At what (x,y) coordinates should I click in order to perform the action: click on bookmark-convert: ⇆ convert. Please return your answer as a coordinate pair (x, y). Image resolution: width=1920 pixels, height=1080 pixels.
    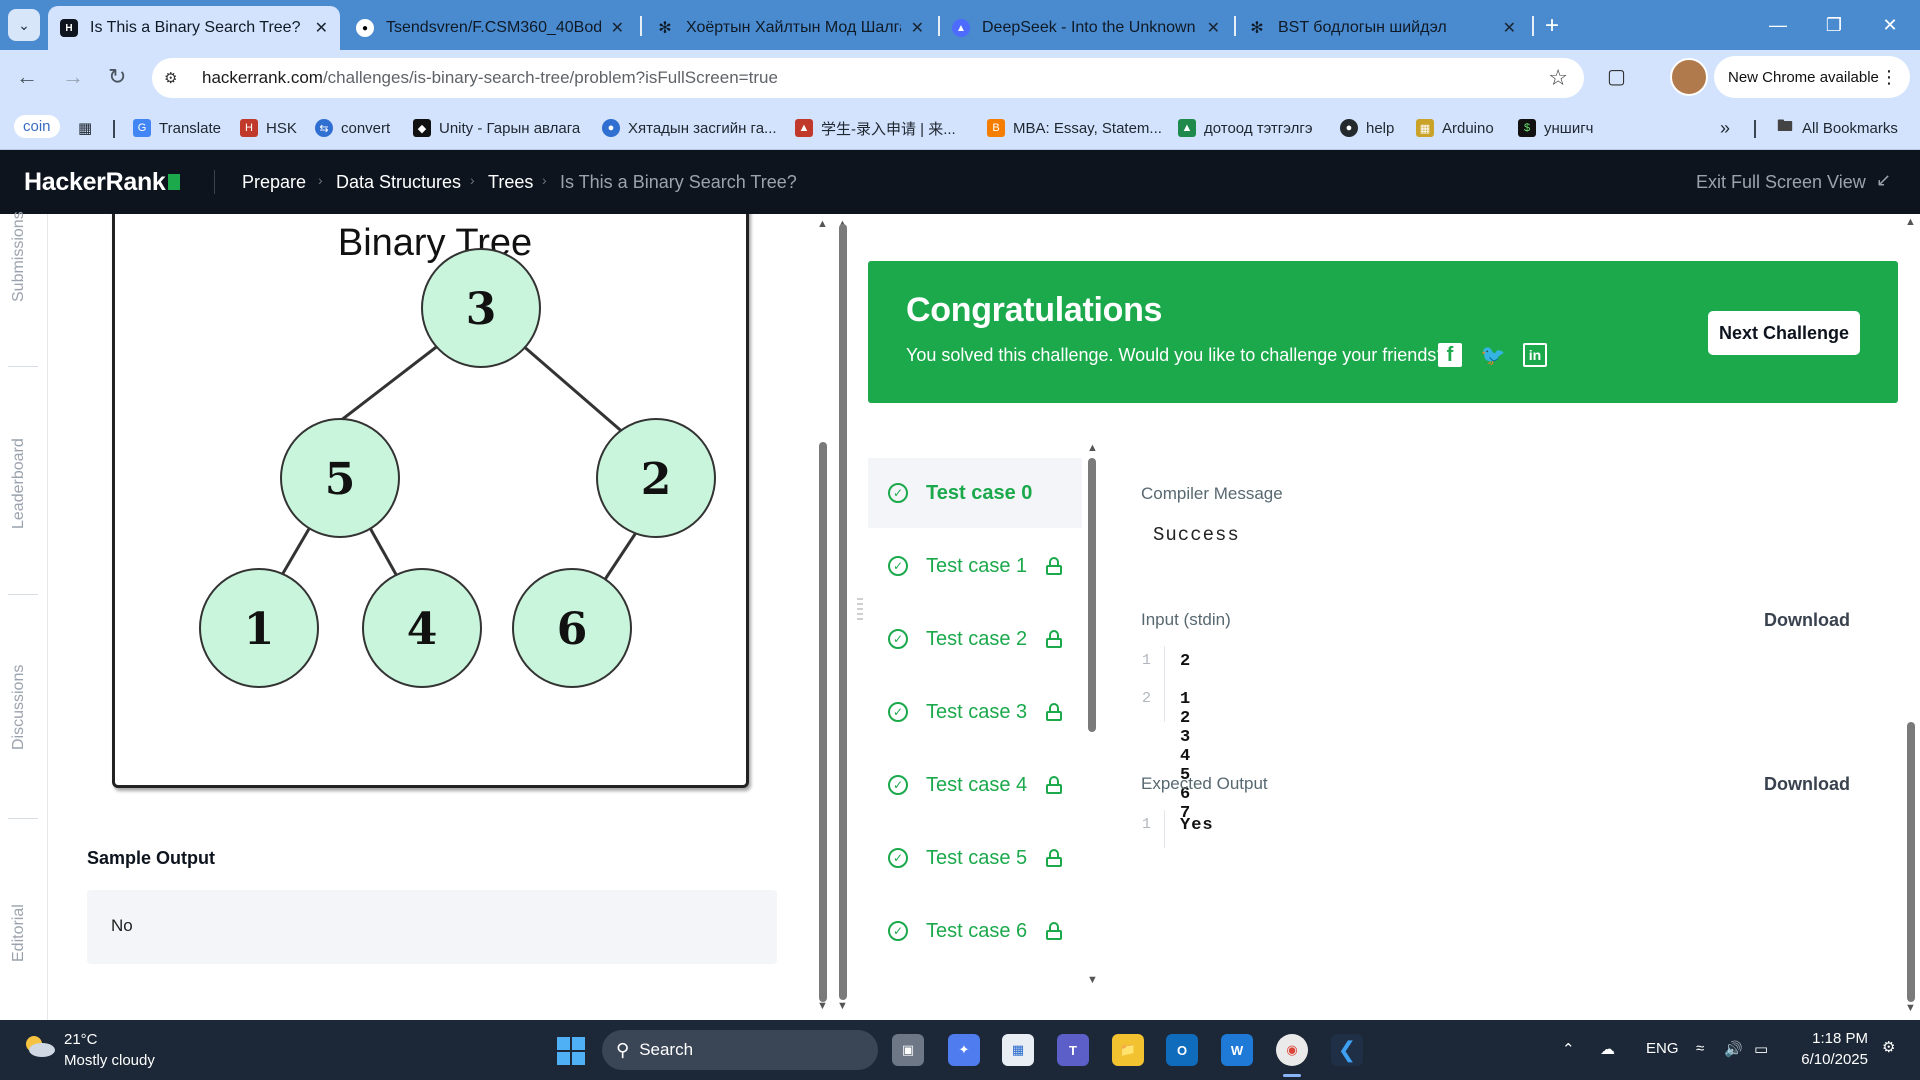
    Looking at the image, I should click on (352, 128).